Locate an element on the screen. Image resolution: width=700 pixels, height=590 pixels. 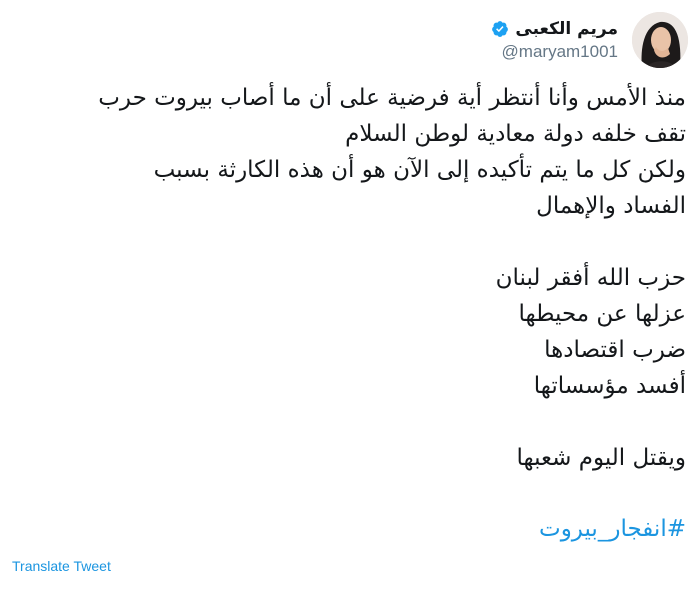
user-handle: @maryam1001 is located at coordinates (560, 52).